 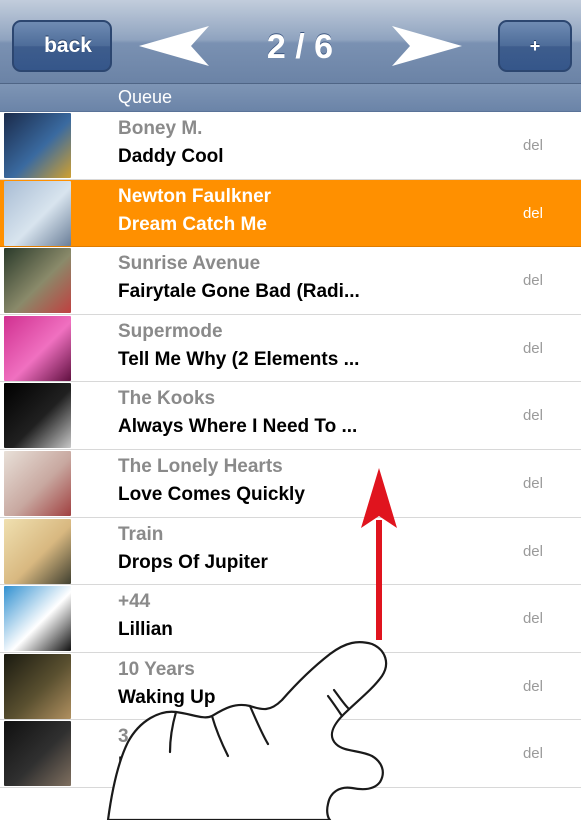 What do you see at coordinates (290, 98) in the screenshot?
I see `section-header: Queue` at bounding box center [290, 98].